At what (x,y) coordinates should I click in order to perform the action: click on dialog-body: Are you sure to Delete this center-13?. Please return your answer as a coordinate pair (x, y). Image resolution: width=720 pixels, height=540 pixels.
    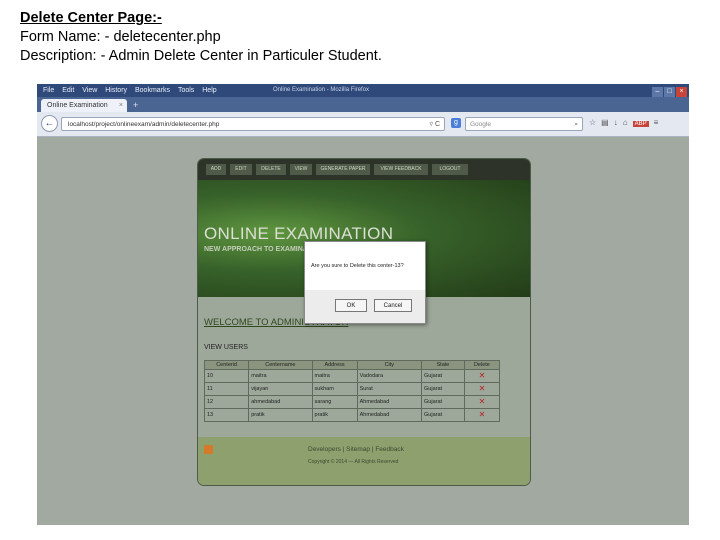
    Looking at the image, I should click on (365, 266).